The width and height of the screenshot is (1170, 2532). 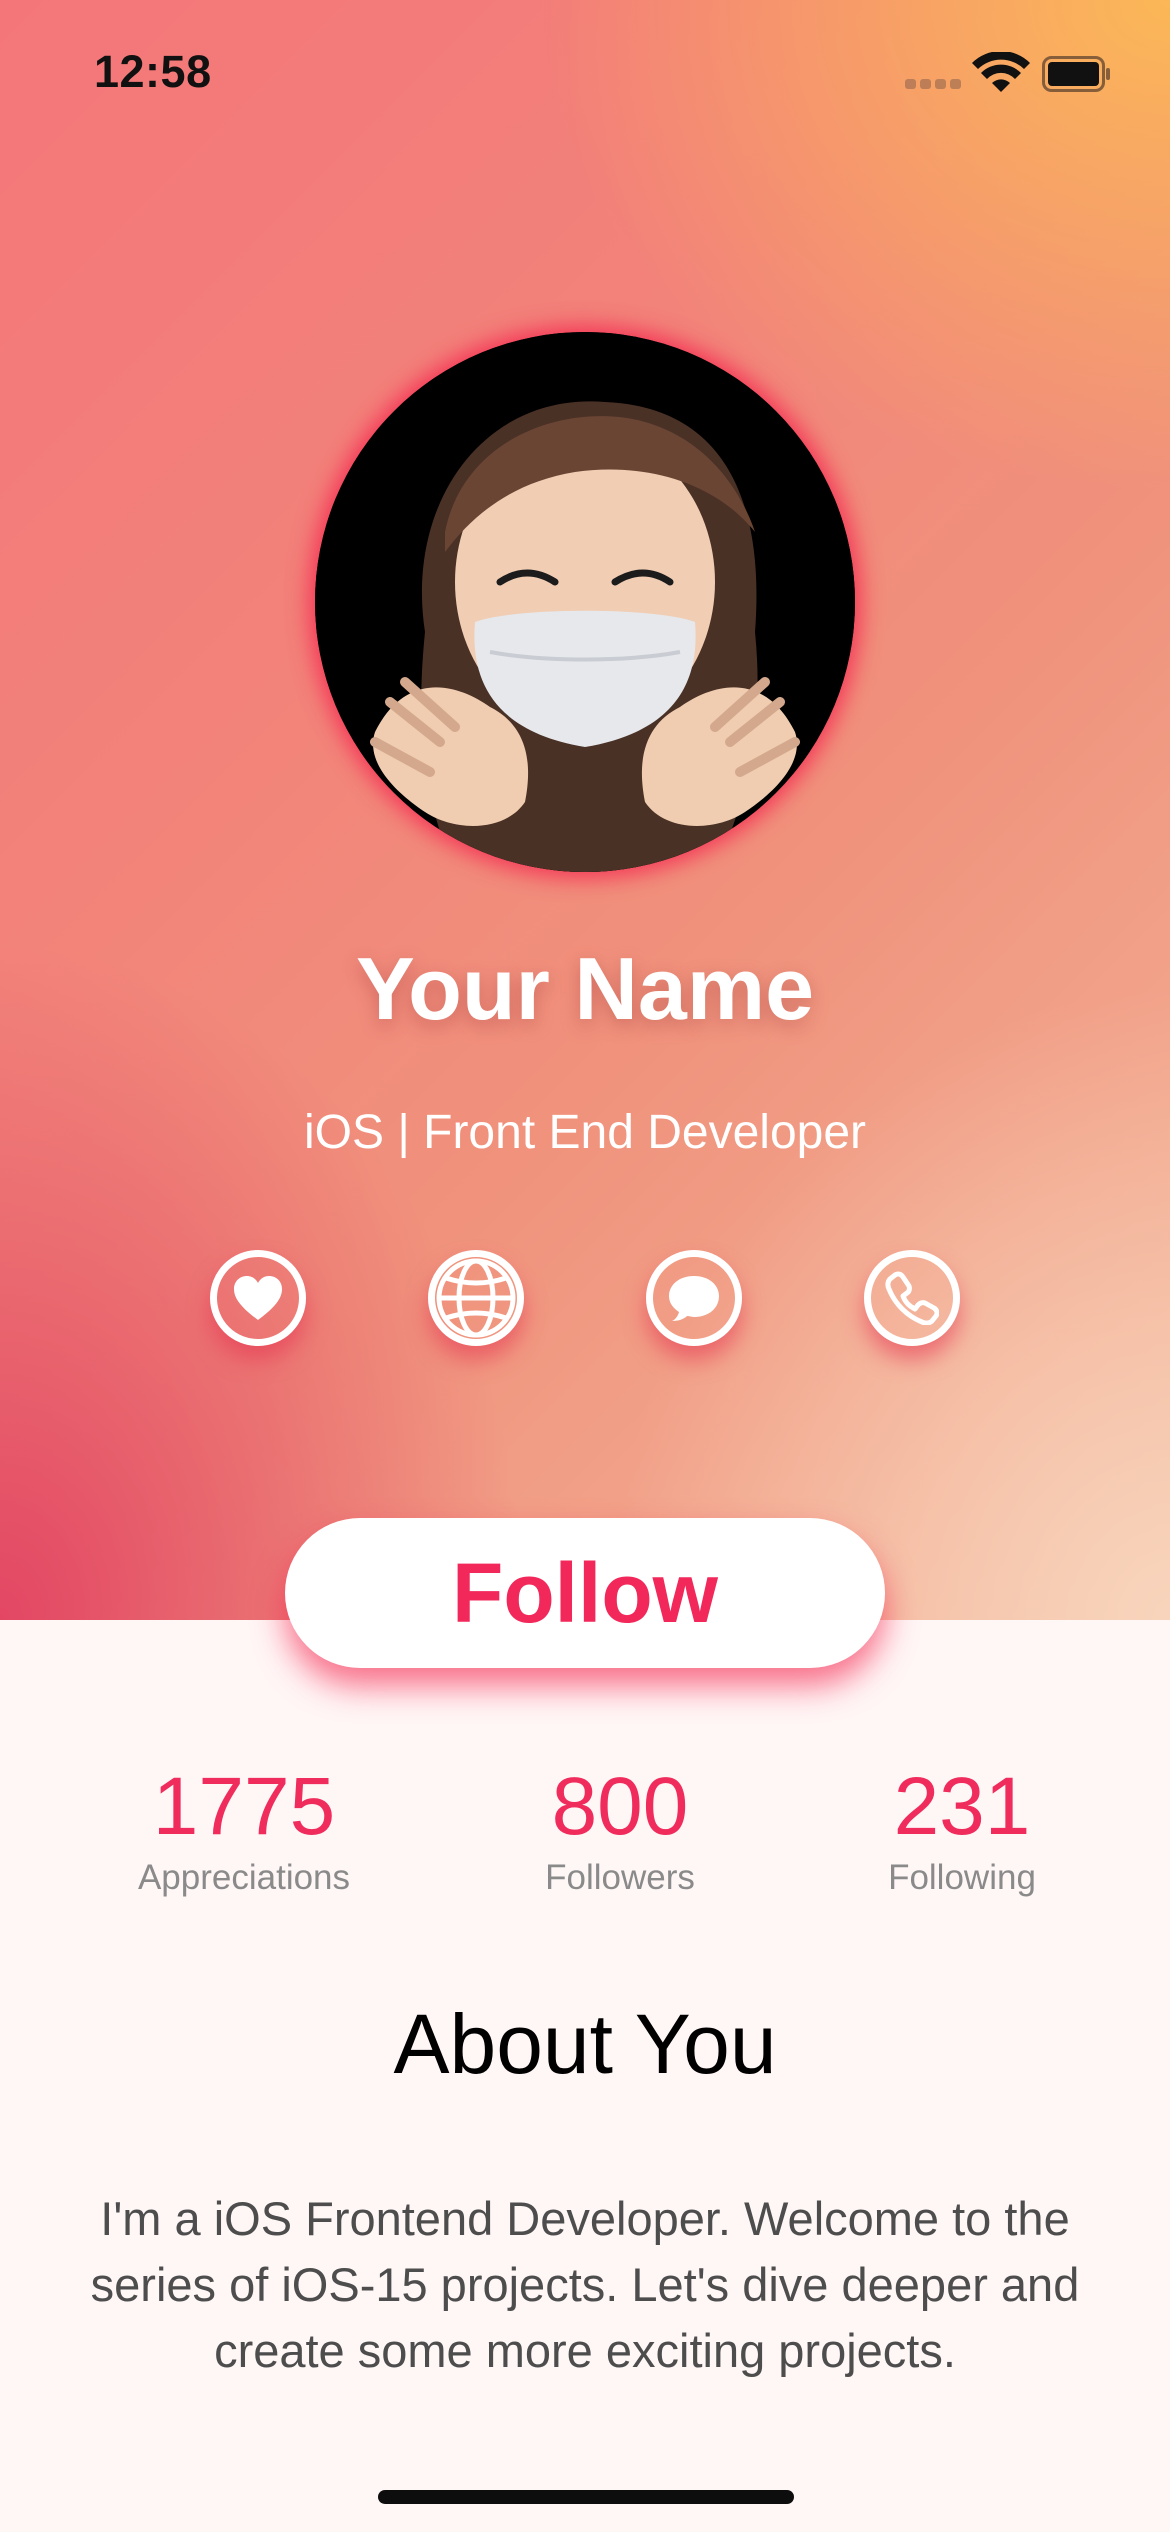 I want to click on about-title: About You, so click(x=585, y=2044).